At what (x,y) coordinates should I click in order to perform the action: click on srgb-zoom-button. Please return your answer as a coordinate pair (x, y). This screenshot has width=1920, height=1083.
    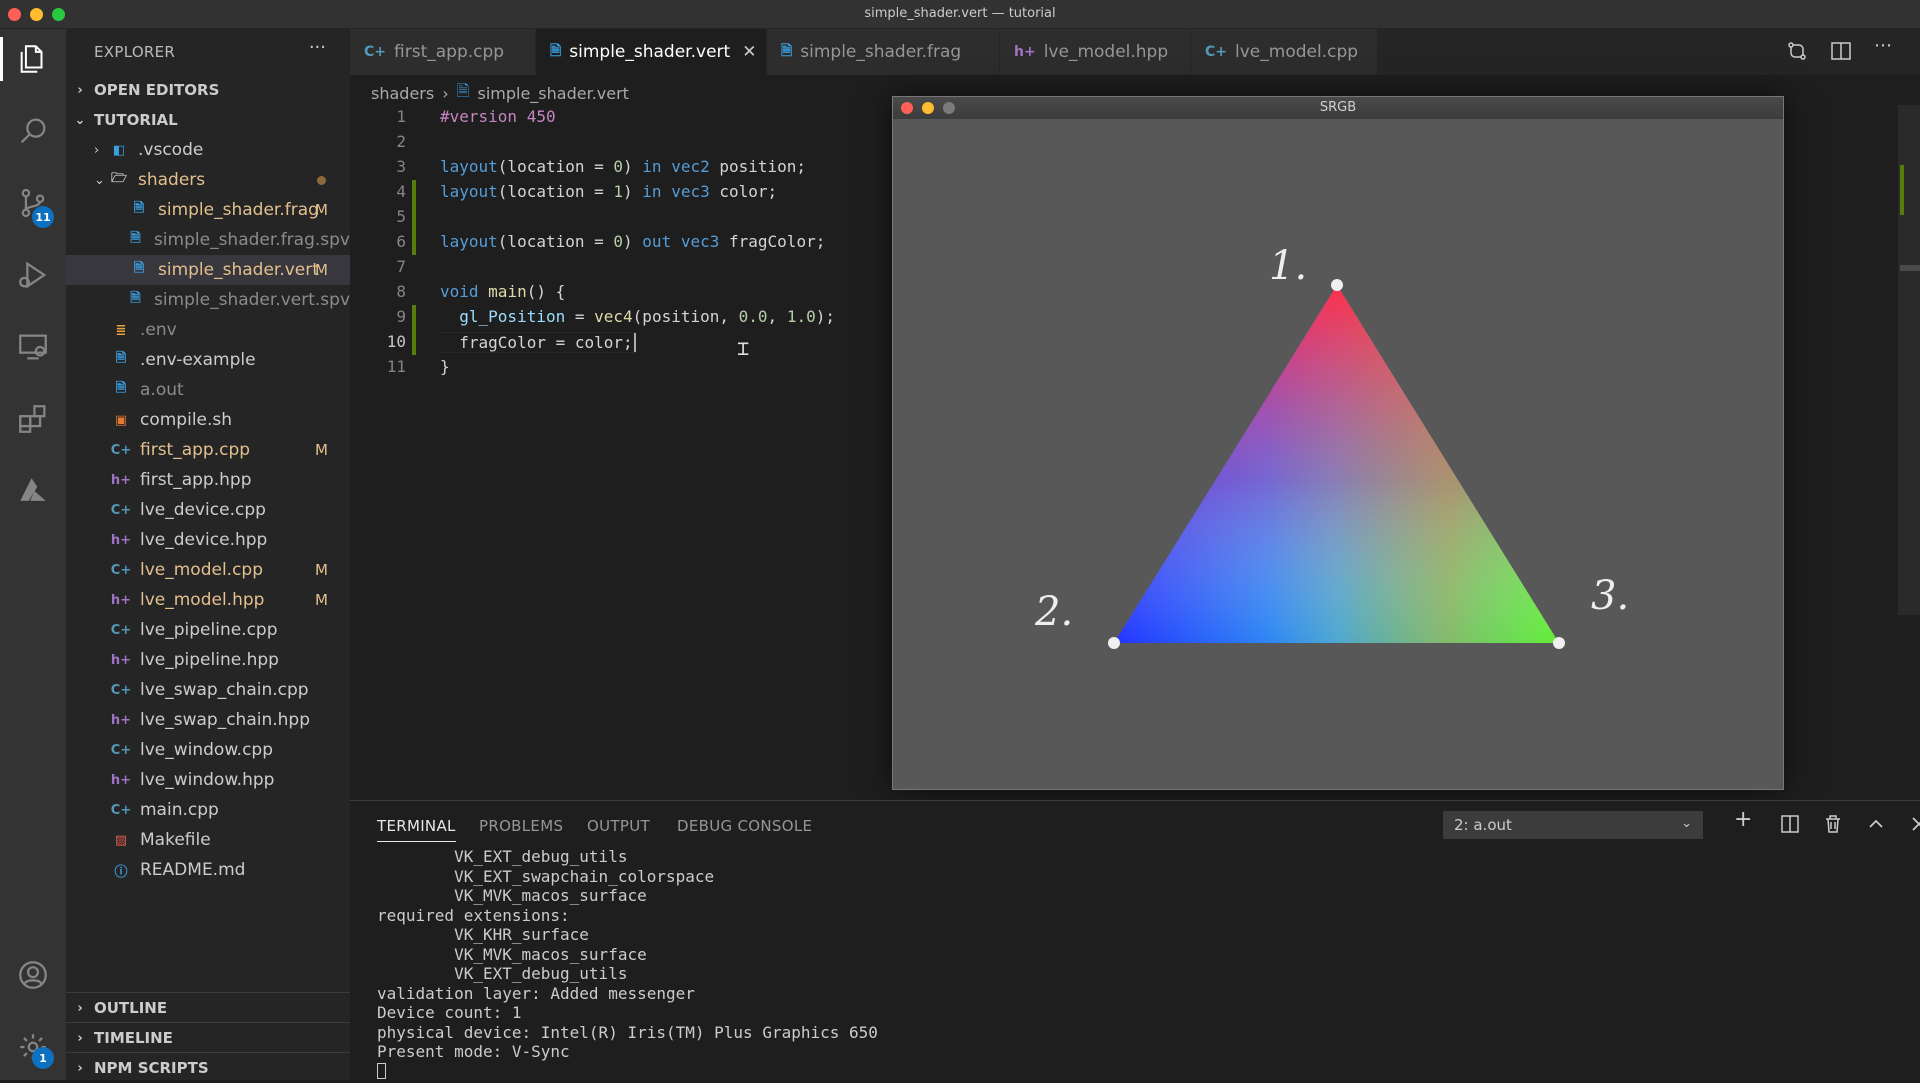
    Looking at the image, I should click on (949, 108).